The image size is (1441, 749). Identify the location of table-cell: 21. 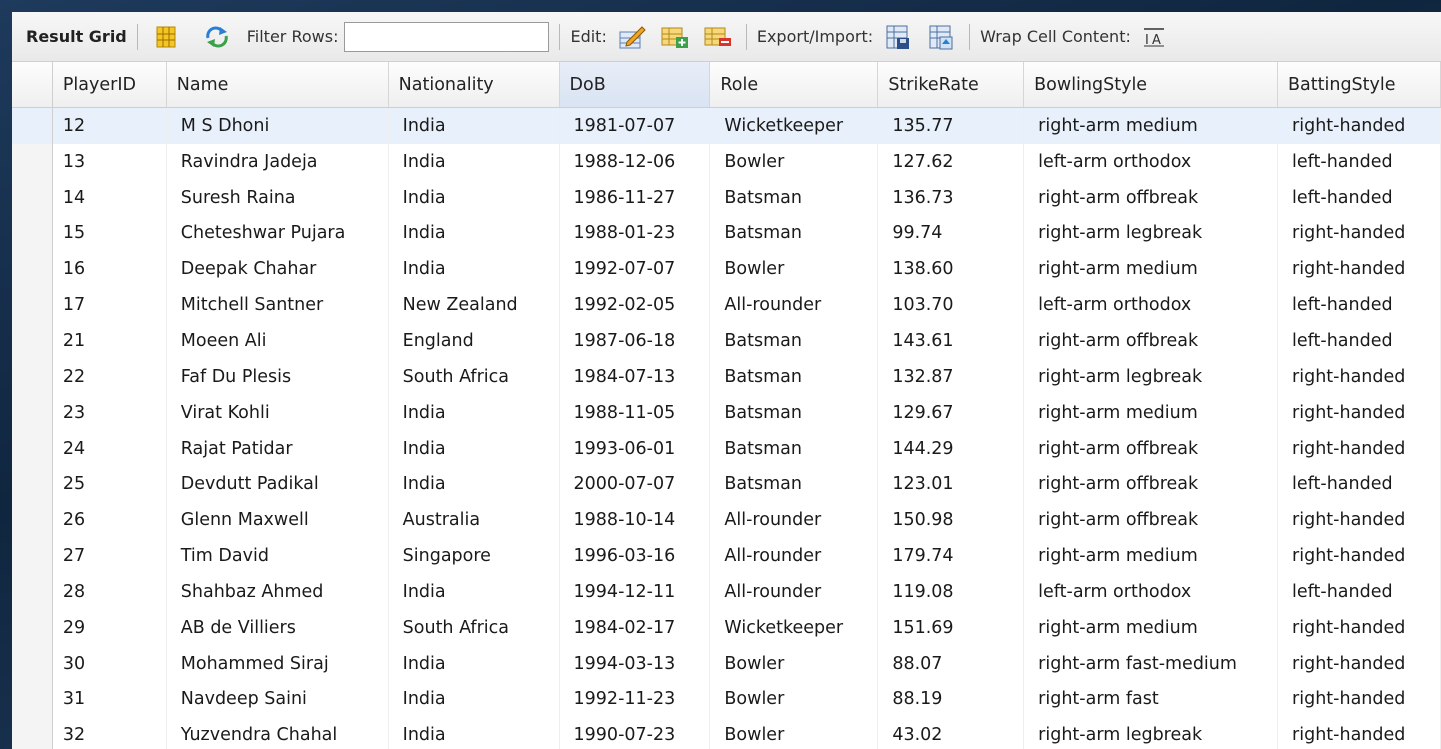
(109, 341).